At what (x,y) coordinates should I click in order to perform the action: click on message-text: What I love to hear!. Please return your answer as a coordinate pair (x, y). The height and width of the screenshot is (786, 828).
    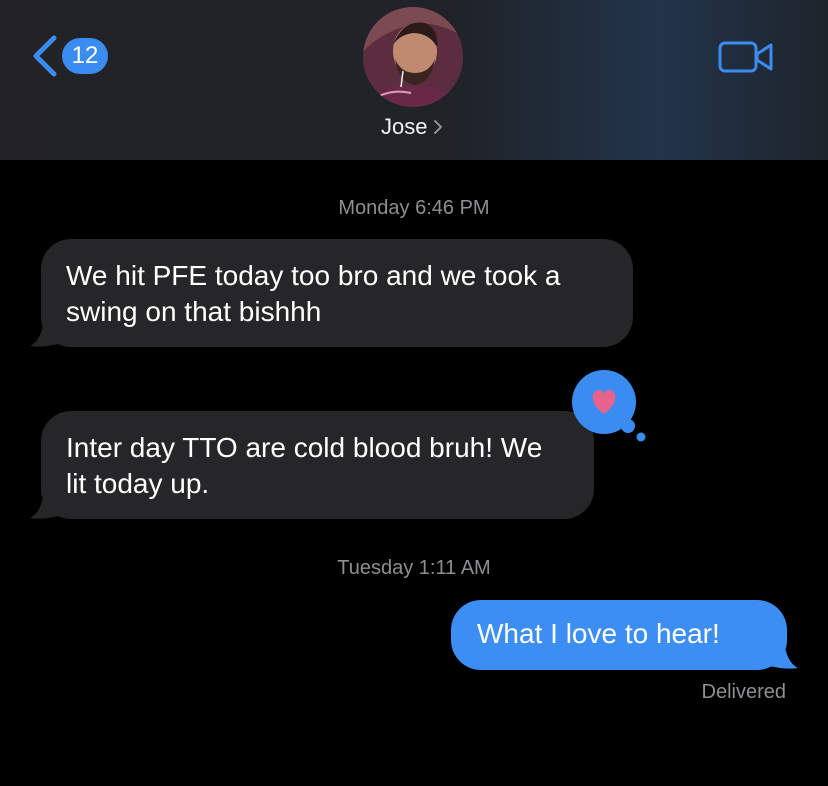
    Looking at the image, I should click on (598, 633).